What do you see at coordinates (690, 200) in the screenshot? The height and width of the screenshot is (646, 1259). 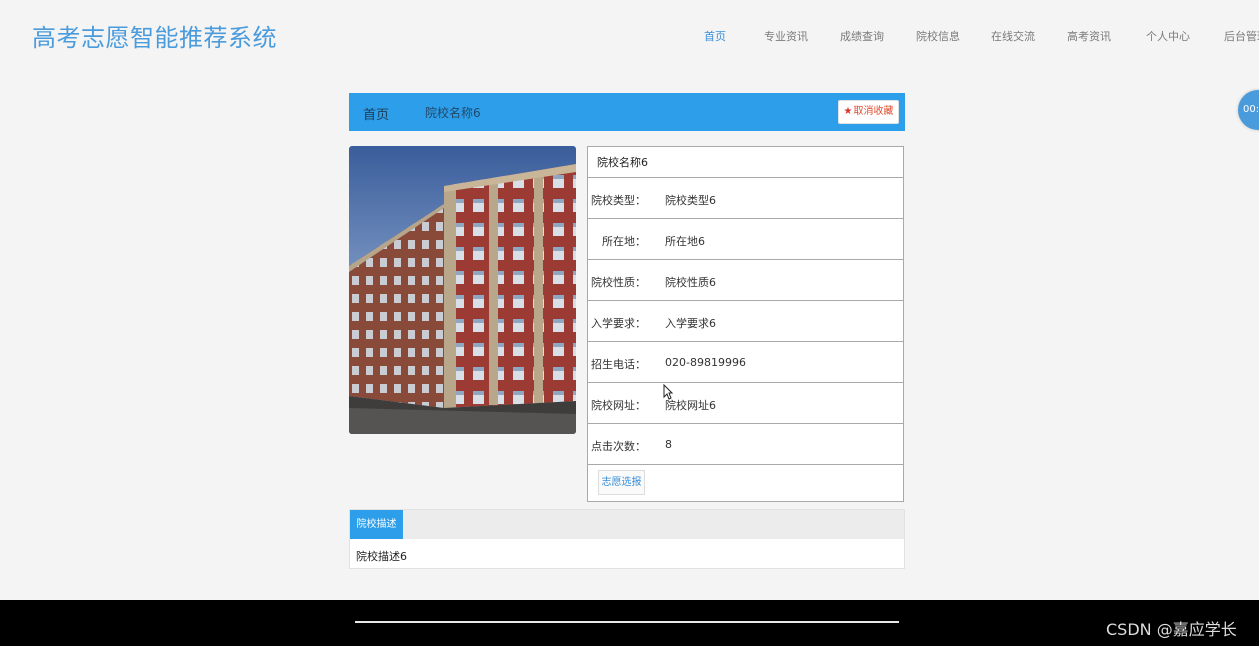 I see `field-value: 院校类型6` at bounding box center [690, 200].